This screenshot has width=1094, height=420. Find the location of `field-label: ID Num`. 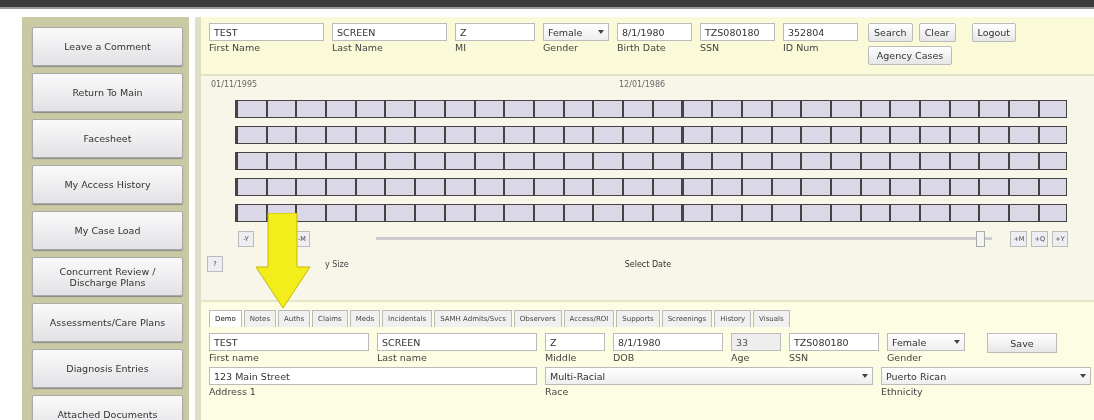

field-label: ID Num is located at coordinates (801, 47).